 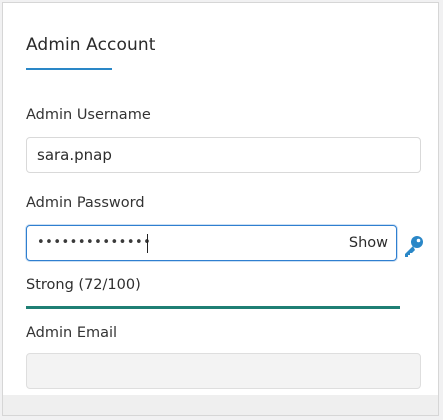 I want to click on password-masked-value: ••••••••••••••, so click(x=94, y=242).